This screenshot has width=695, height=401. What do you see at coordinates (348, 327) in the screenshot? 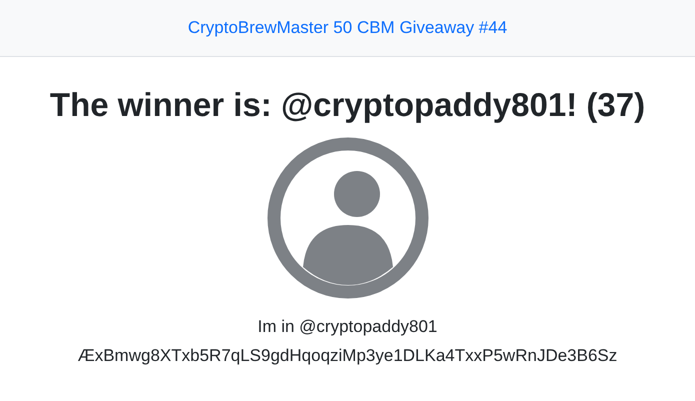
I see `entry-message: Im in @cryptopaddy801` at bounding box center [348, 327].